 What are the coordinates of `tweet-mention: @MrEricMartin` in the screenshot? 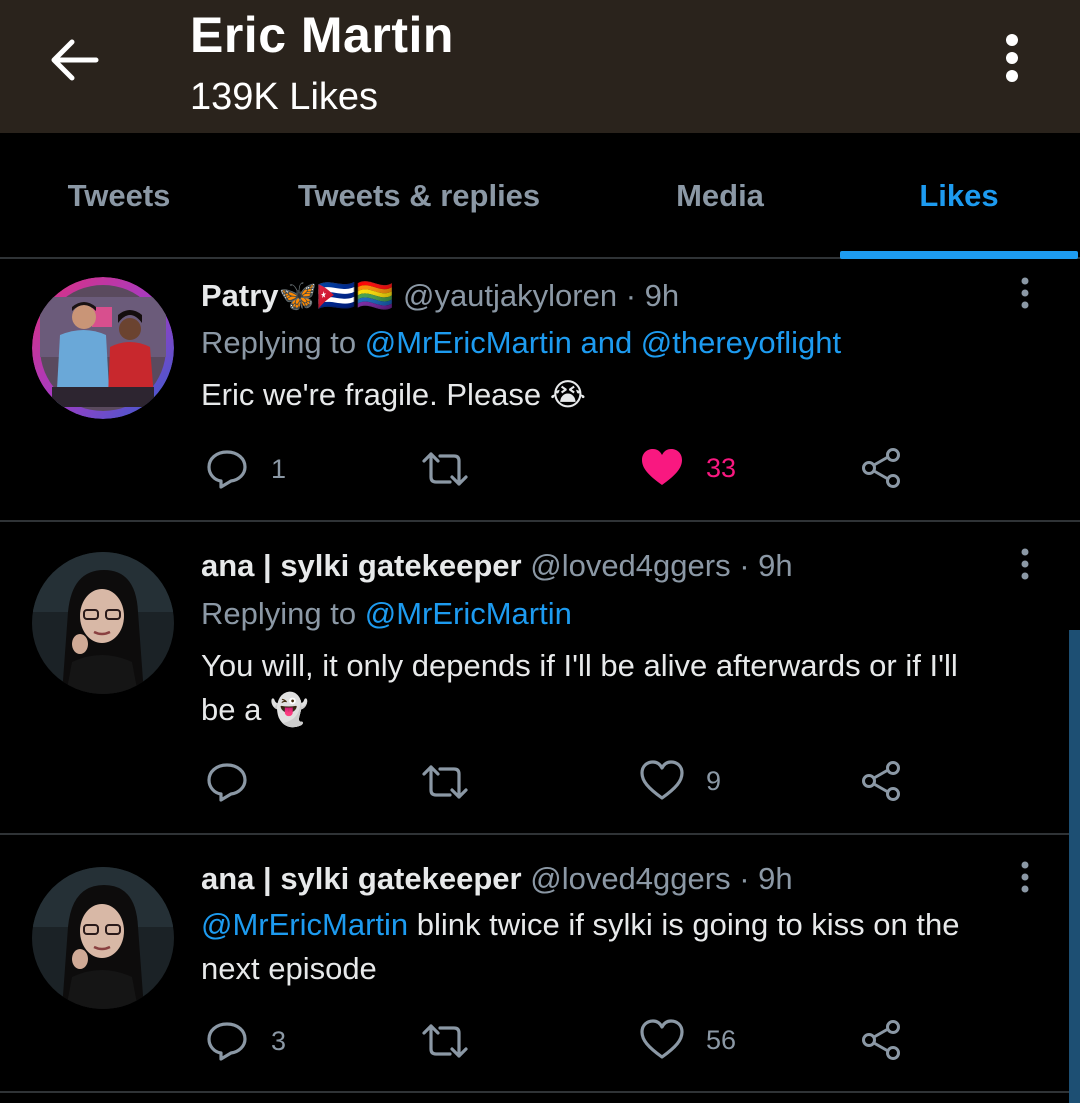 It's located at (304, 924).